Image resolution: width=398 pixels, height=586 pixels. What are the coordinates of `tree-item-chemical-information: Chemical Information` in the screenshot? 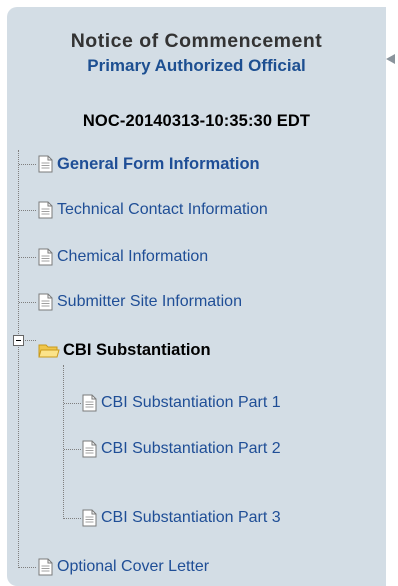 It's located at (123, 257).